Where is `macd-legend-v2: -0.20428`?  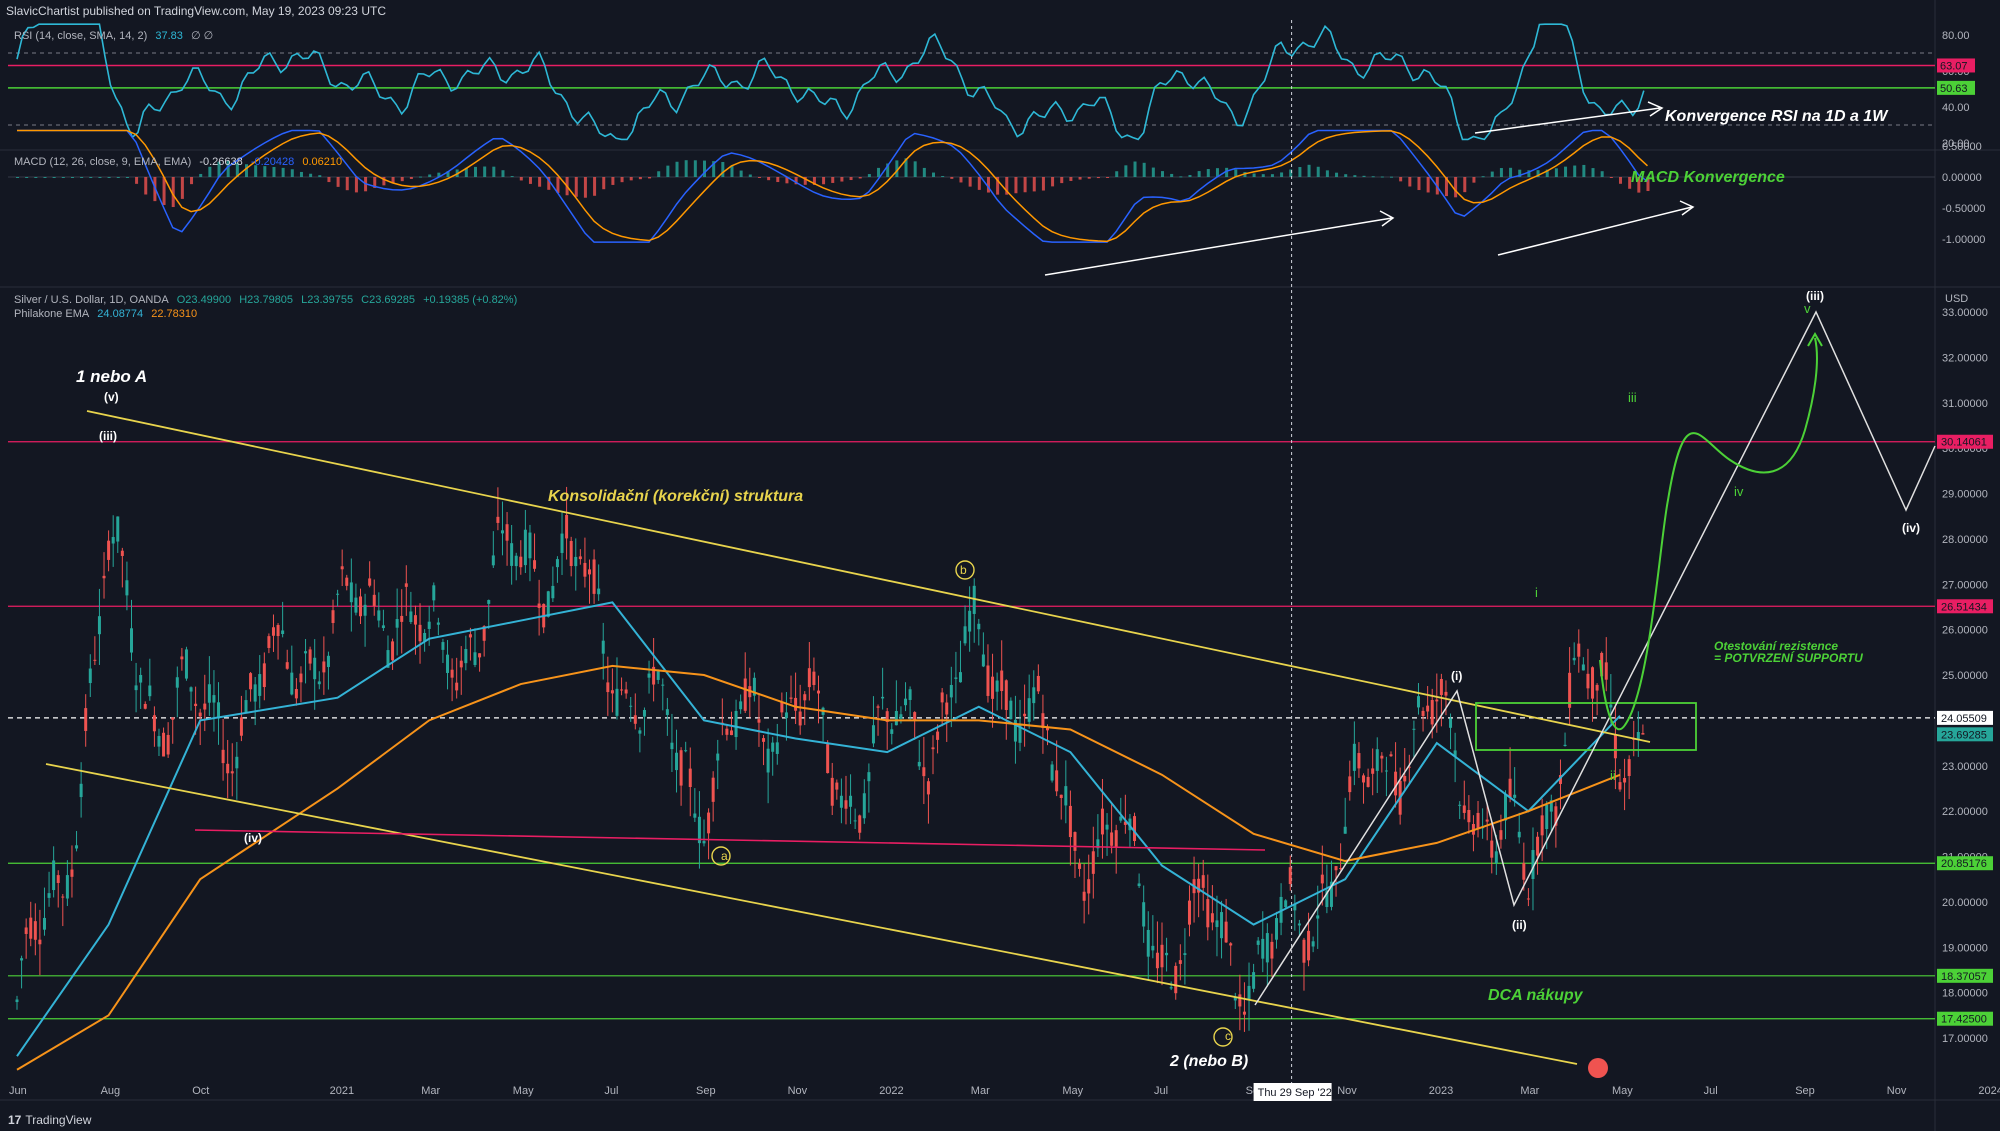
macd-legend-v2: -0.20428 is located at coordinates (272, 162).